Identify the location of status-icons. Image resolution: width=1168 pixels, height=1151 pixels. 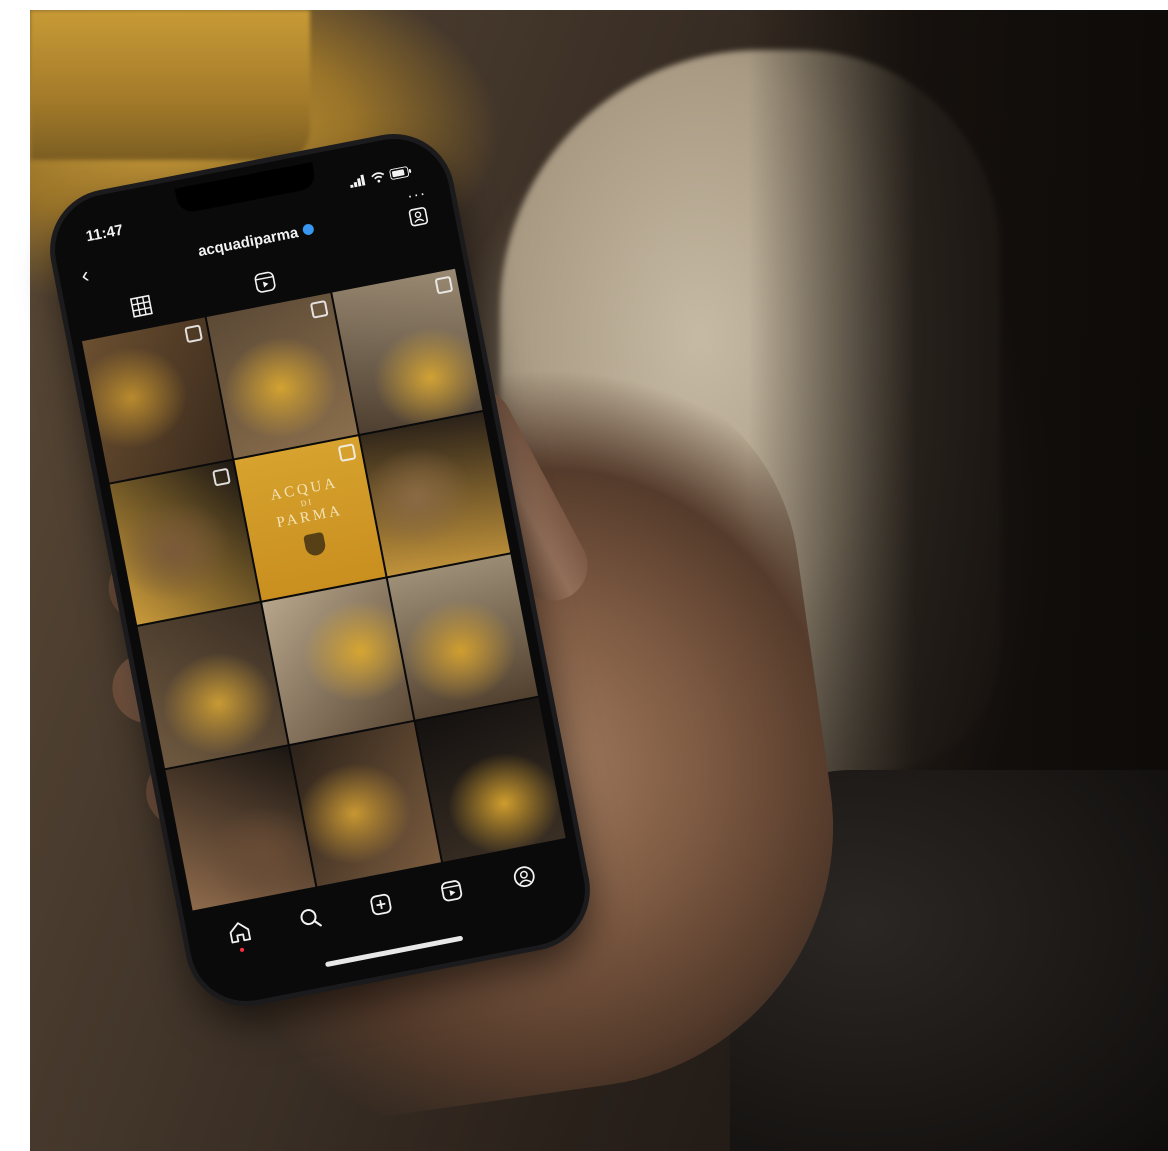
(381, 178).